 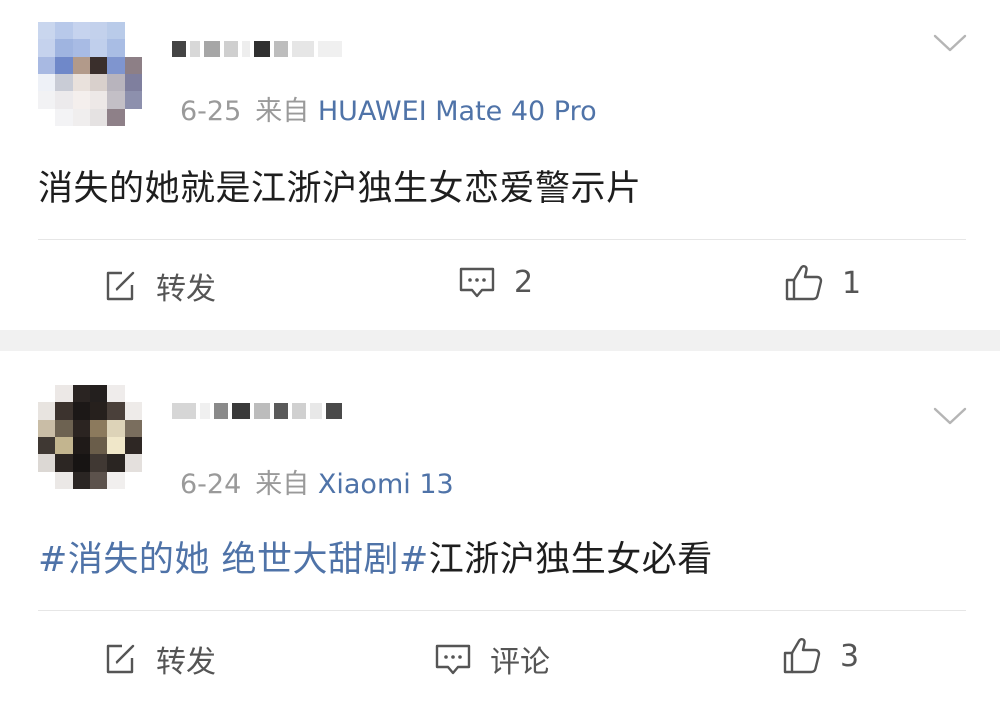 I want to click on post-text: 江浙沪独生女必看, so click(x=570, y=560).